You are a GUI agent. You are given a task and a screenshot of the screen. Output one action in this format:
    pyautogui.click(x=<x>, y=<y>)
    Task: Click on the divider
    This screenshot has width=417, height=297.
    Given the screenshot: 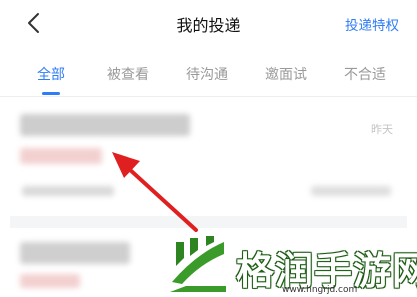 What is the action you would take?
    pyautogui.click(x=208, y=96)
    